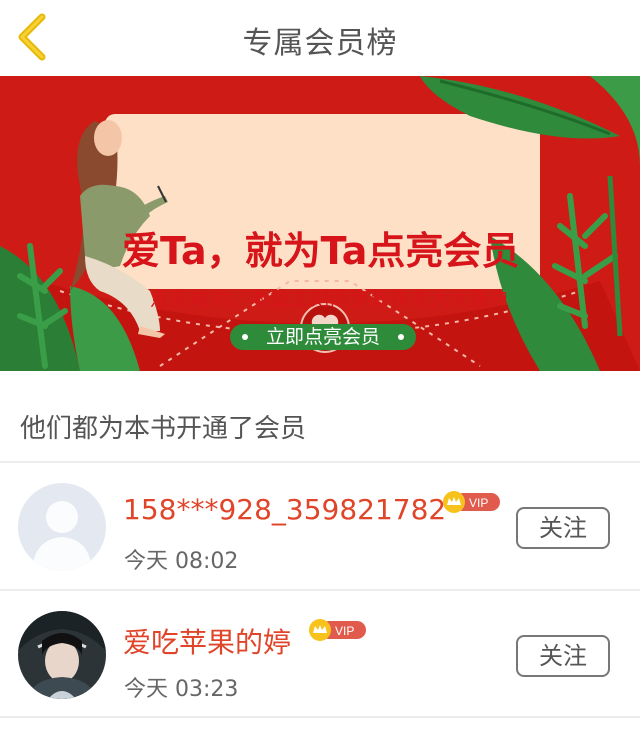 This screenshot has width=640, height=734. What do you see at coordinates (320, 717) in the screenshot?
I see `divider` at bounding box center [320, 717].